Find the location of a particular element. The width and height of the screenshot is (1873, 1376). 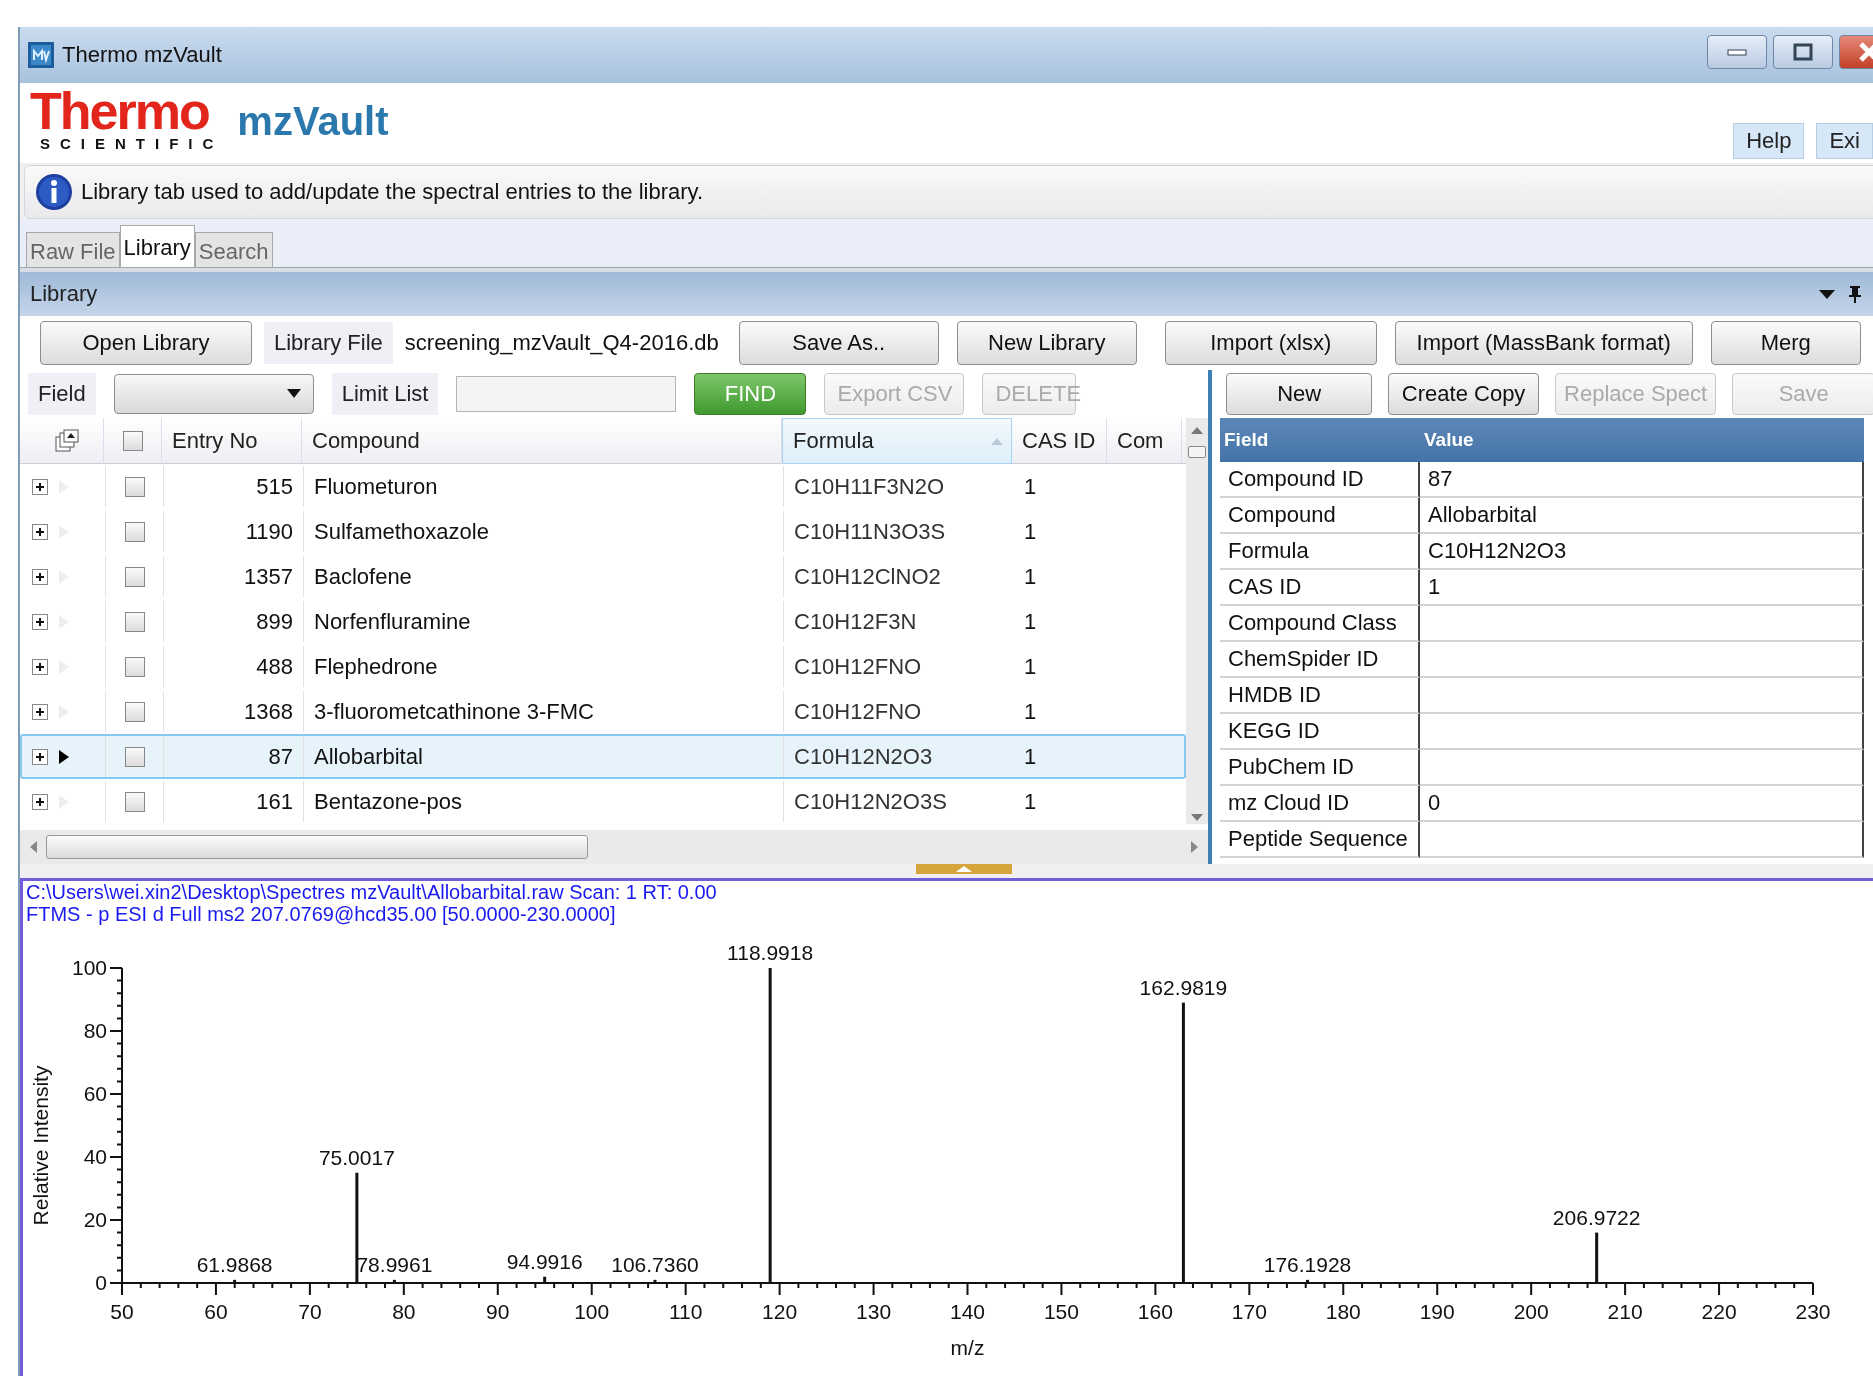

table-row: 161 Bentazone-pos C10H12N2O3S 1 is located at coordinates (603, 801).